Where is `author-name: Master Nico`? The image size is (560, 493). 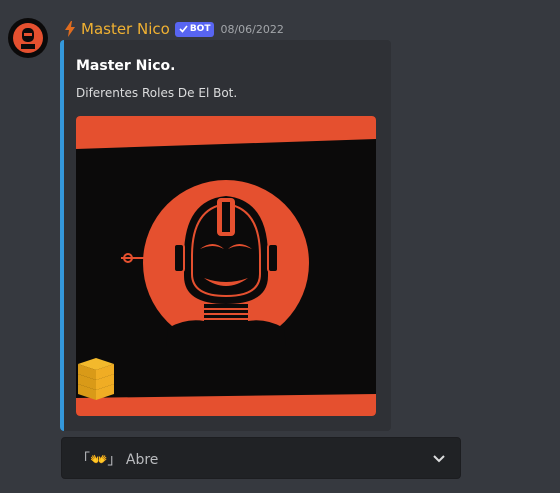
author-name: Master Nico is located at coordinates (125, 29).